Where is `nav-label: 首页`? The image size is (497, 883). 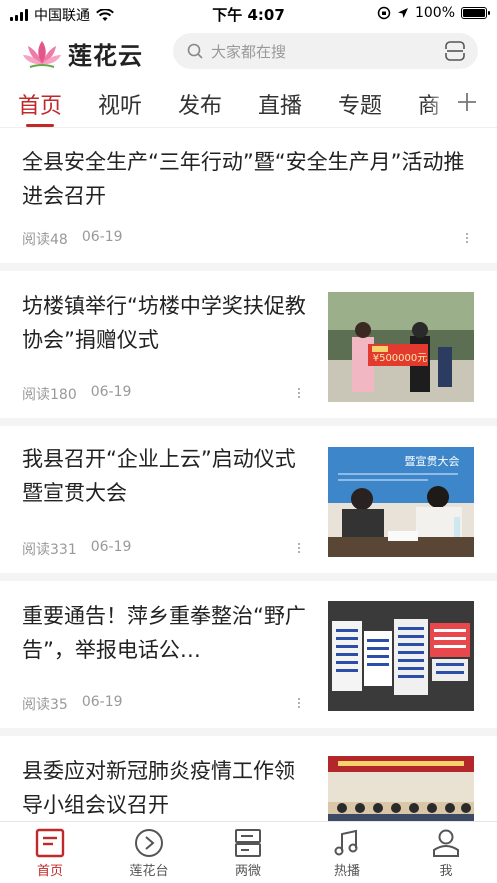
nav-label: 首页 is located at coordinates (49, 871).